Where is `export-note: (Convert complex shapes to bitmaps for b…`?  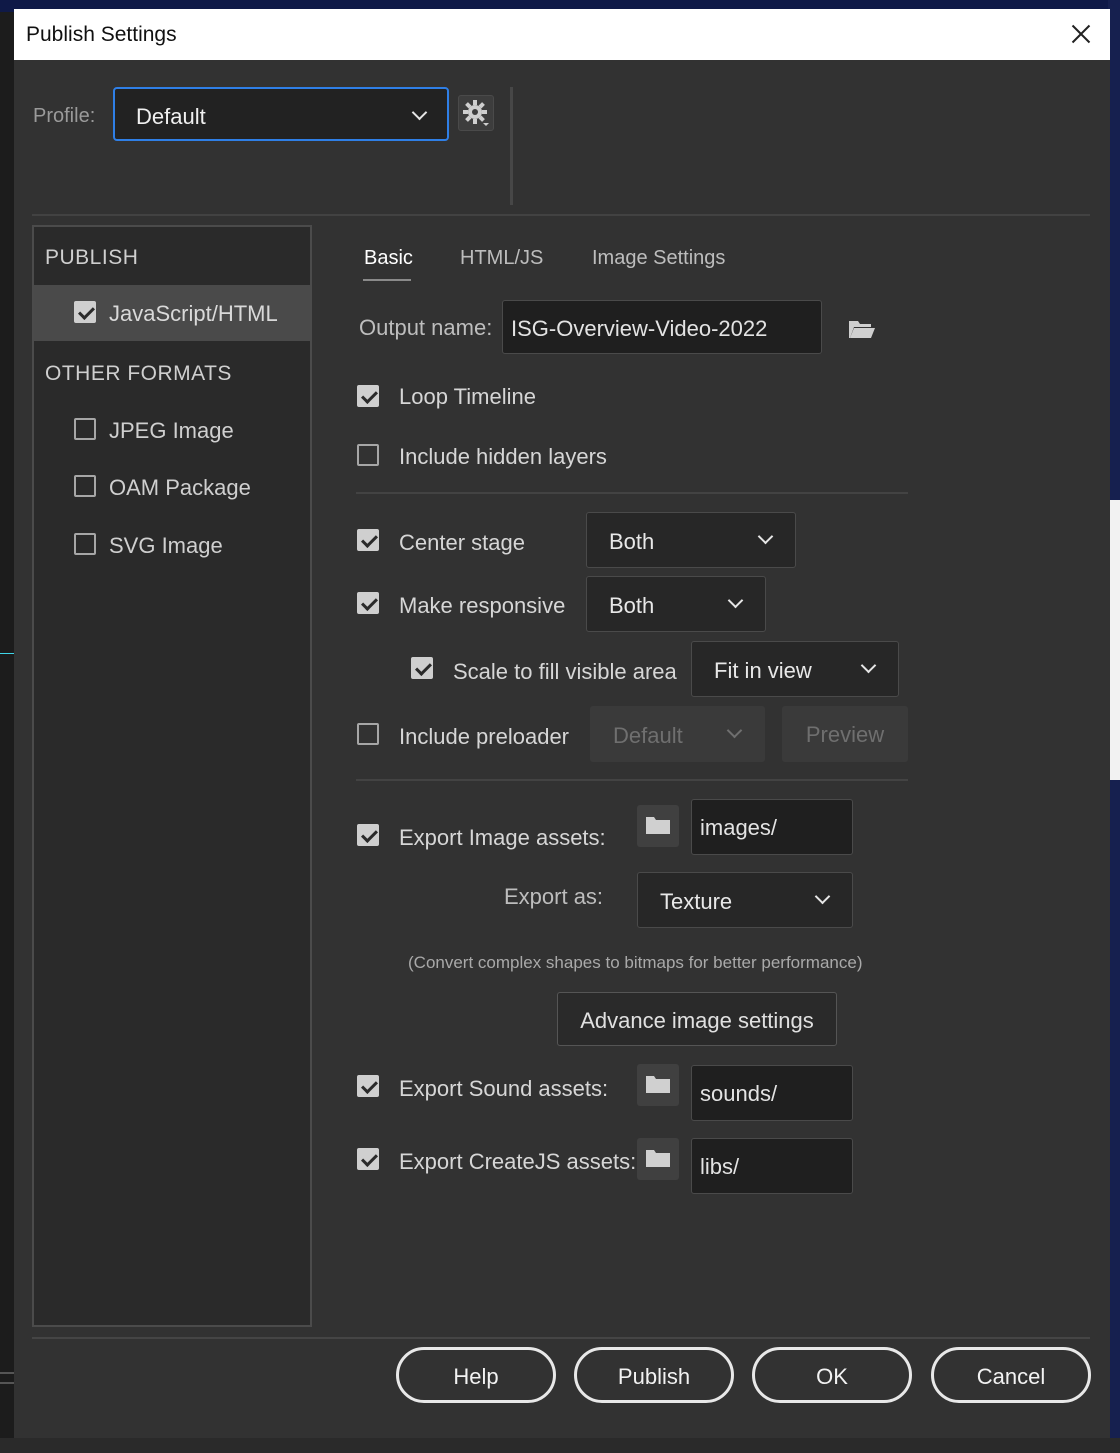 export-note: (Convert complex shapes to bitmaps for b… is located at coordinates (635, 962).